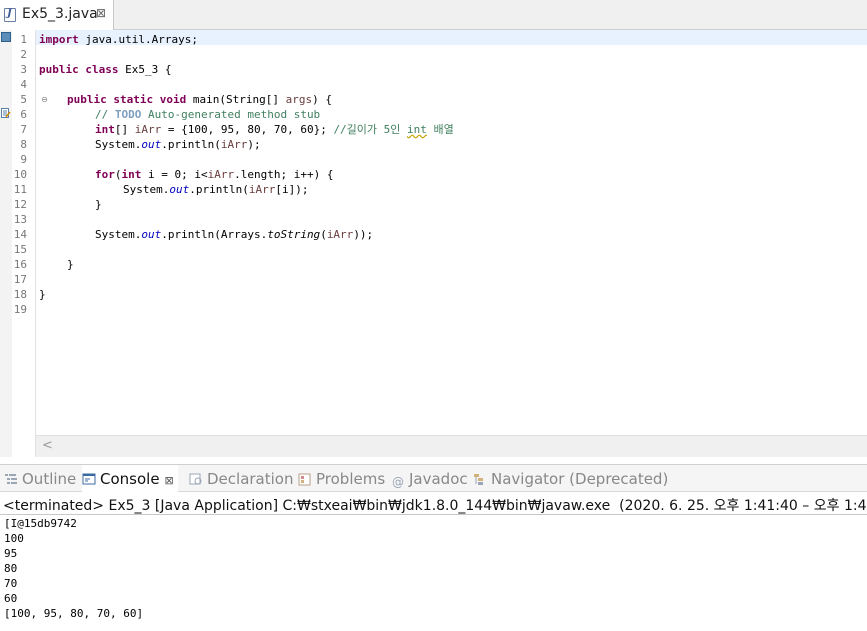 This screenshot has width=867, height=631. I want to click on code-text: [], so click(124, 129).